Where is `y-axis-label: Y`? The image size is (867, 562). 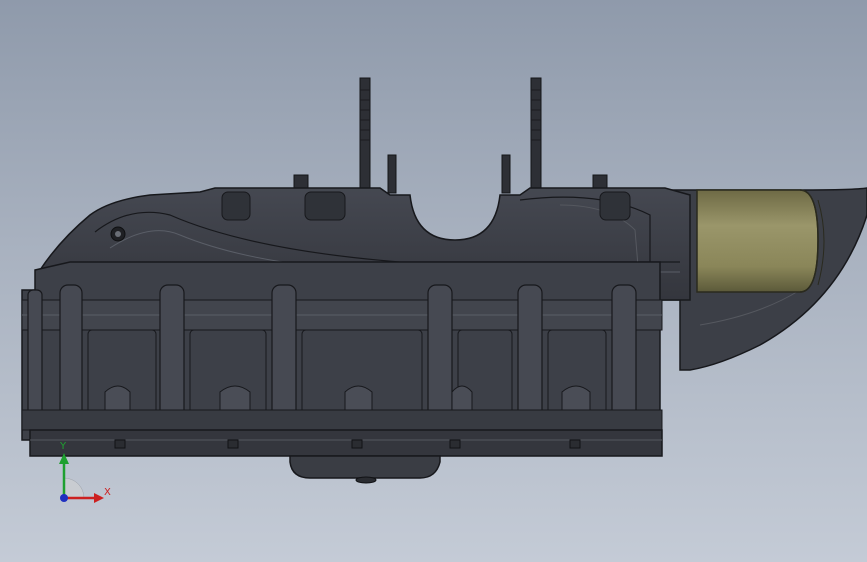 y-axis-label: Y is located at coordinates (63, 446).